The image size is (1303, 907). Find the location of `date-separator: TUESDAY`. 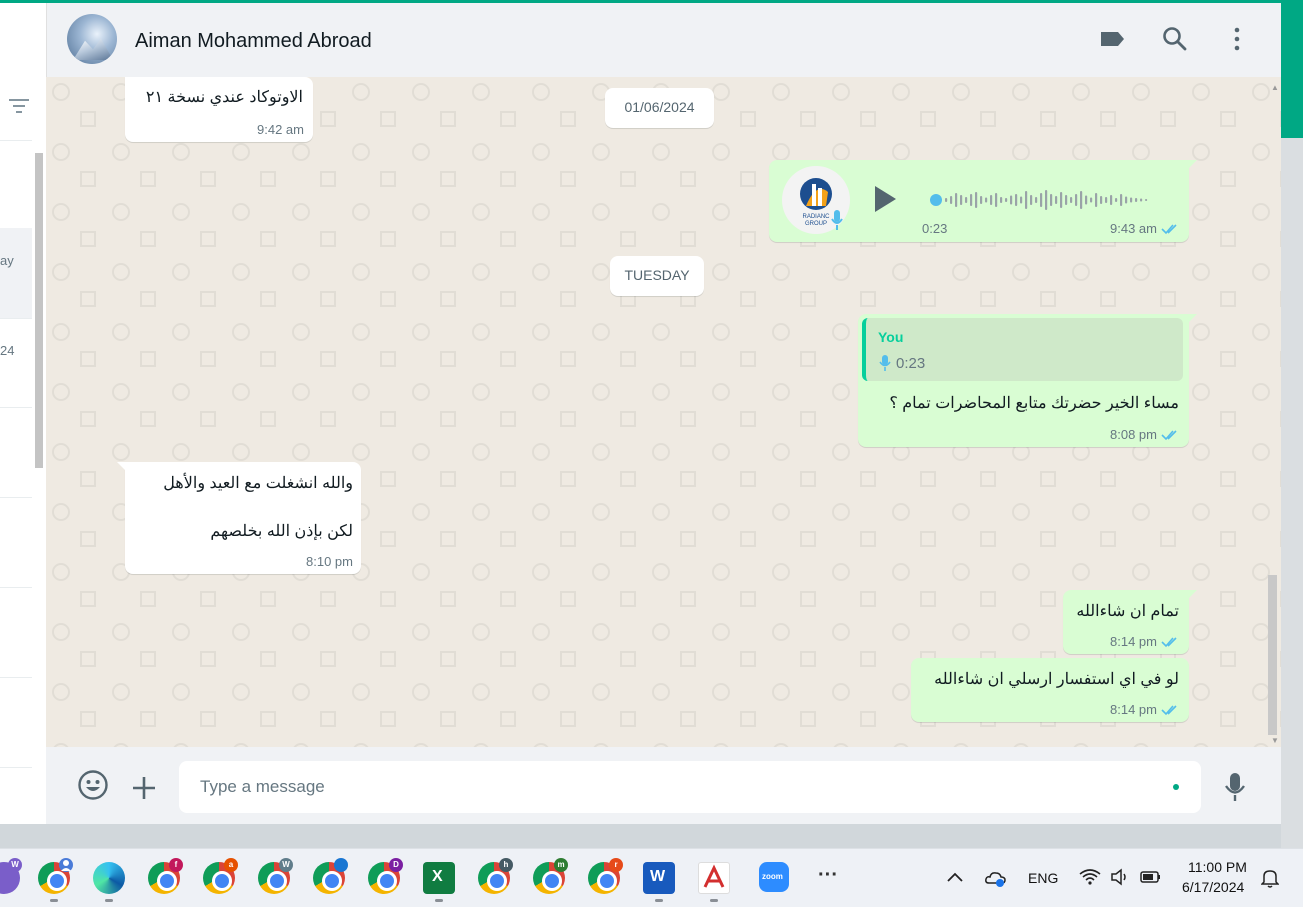

date-separator: TUESDAY is located at coordinates (657, 276).